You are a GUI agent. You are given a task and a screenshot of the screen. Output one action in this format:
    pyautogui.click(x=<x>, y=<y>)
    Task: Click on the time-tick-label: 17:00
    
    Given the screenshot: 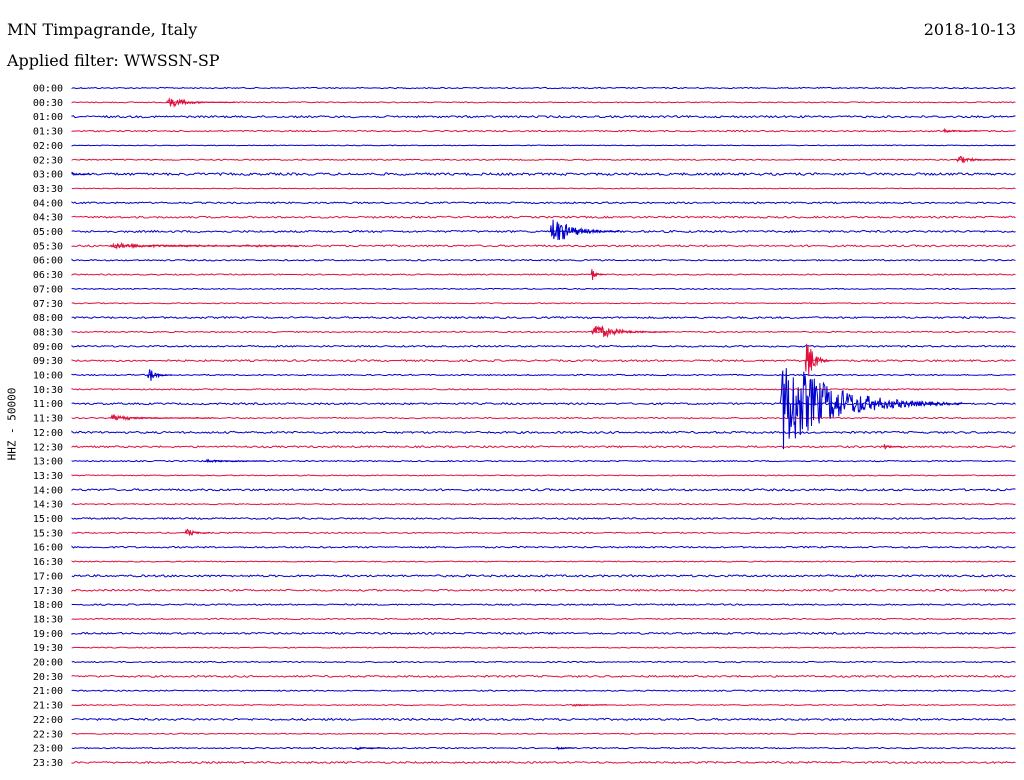 What is the action you would take?
    pyautogui.click(x=48, y=576)
    